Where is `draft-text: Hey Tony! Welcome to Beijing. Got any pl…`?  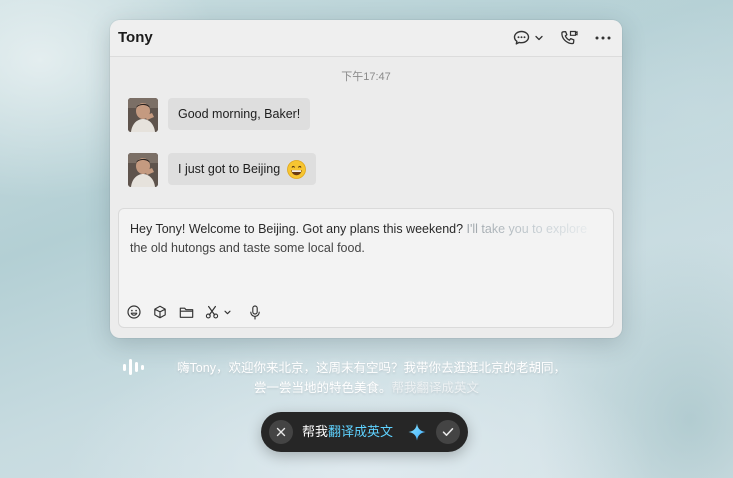
draft-text: Hey Tony! Welcome to Beijing. Got any pl… is located at coordinates (365, 239).